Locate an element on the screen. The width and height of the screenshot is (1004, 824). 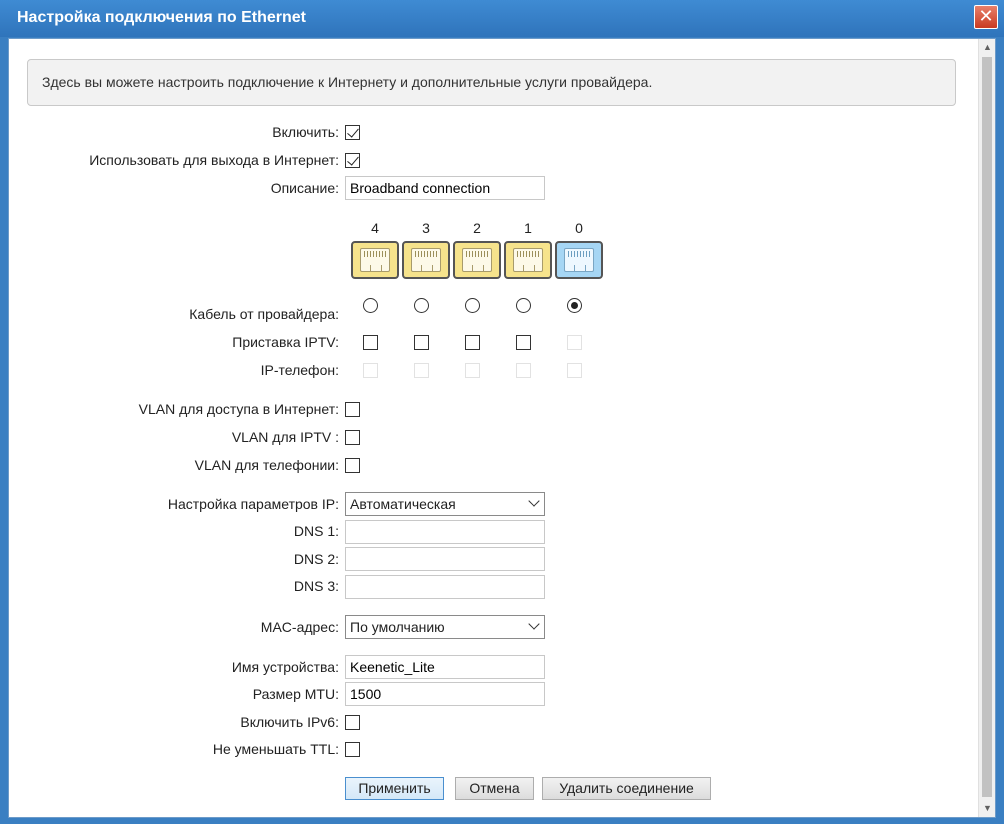
wan-port-icon is located at coordinates (579, 260).